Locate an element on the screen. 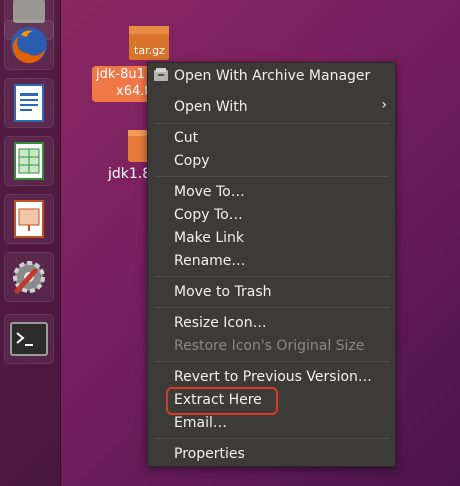 The height and width of the screenshot is (486, 460). settings-launcher-button is located at coordinates (29, 277).